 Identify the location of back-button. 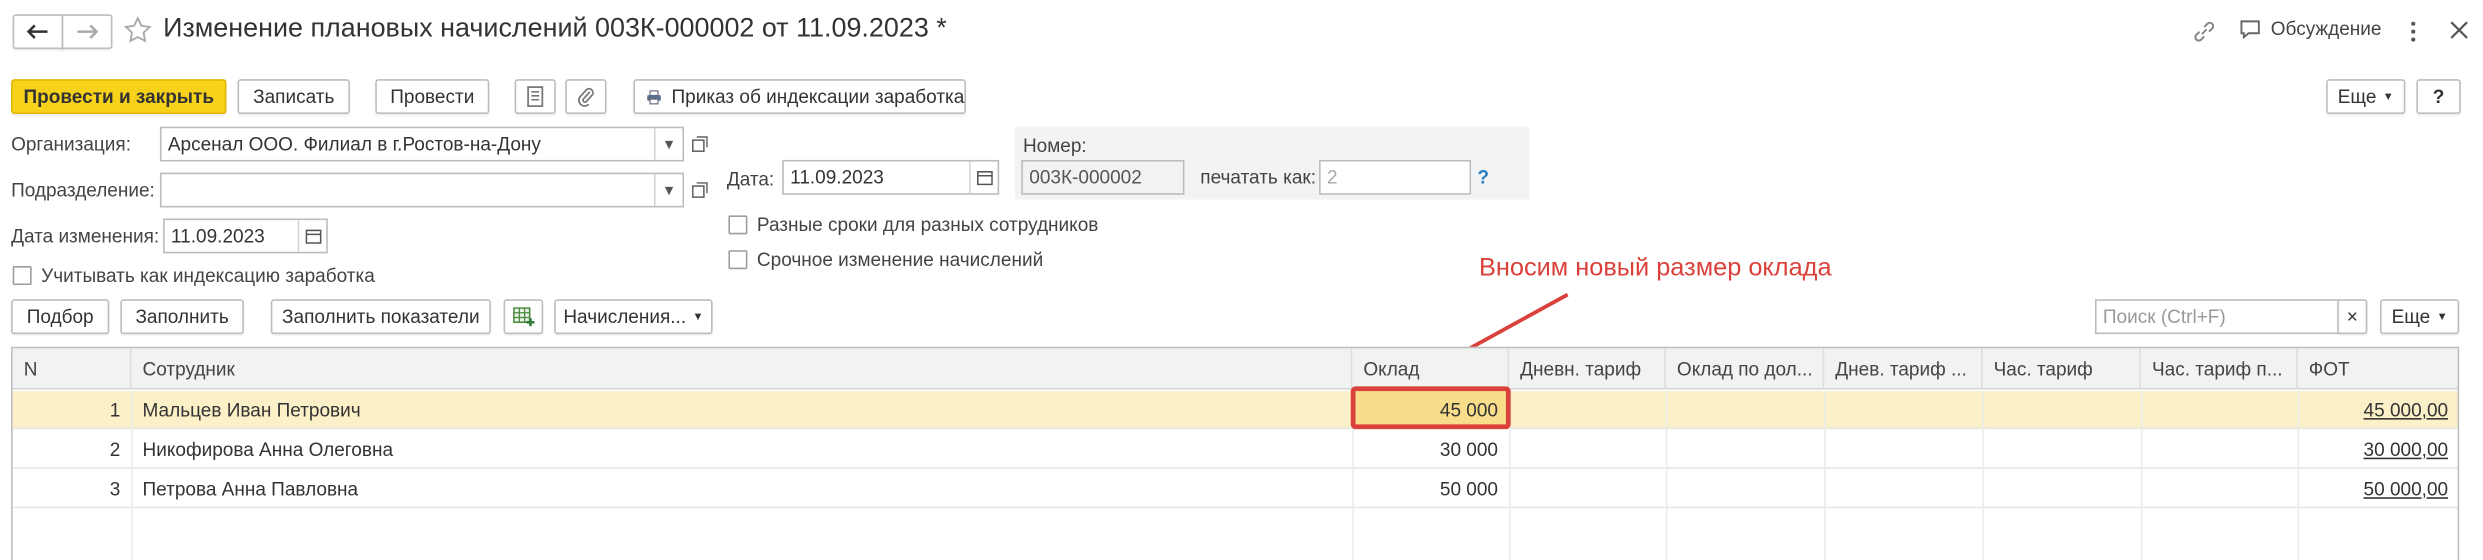
(38, 32).